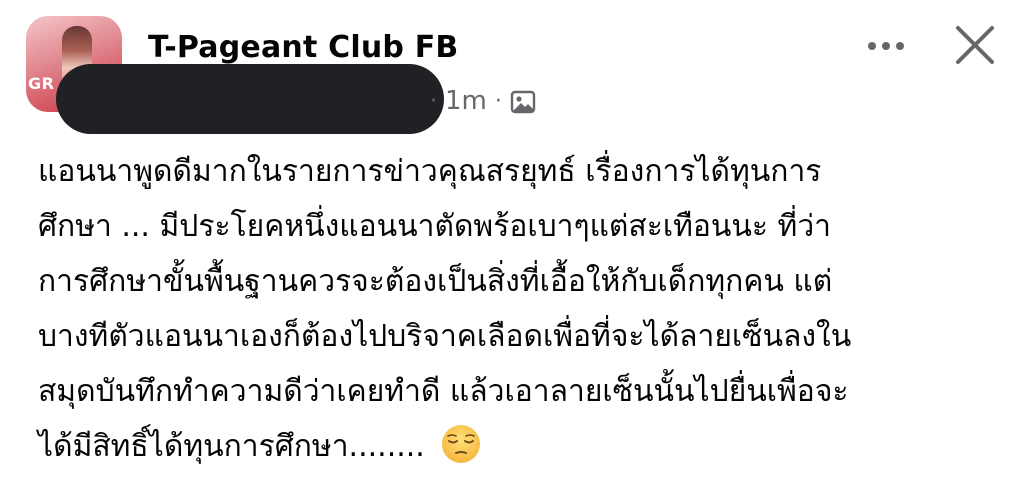 Image resolution: width=1024 pixels, height=488 pixels. I want to click on close-icon, so click(975, 45).